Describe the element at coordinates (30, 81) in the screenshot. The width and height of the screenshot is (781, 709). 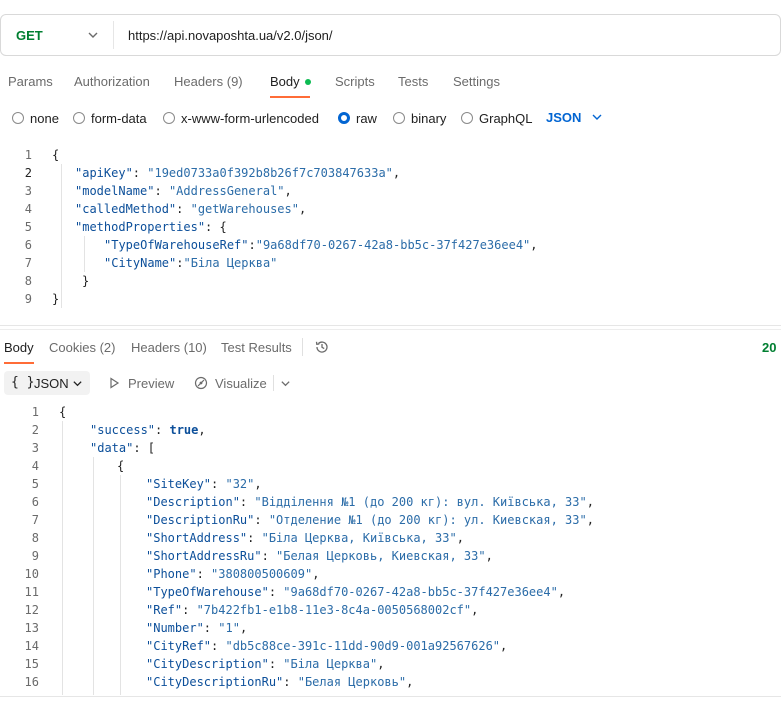
I see `tab-params: Params` at that location.